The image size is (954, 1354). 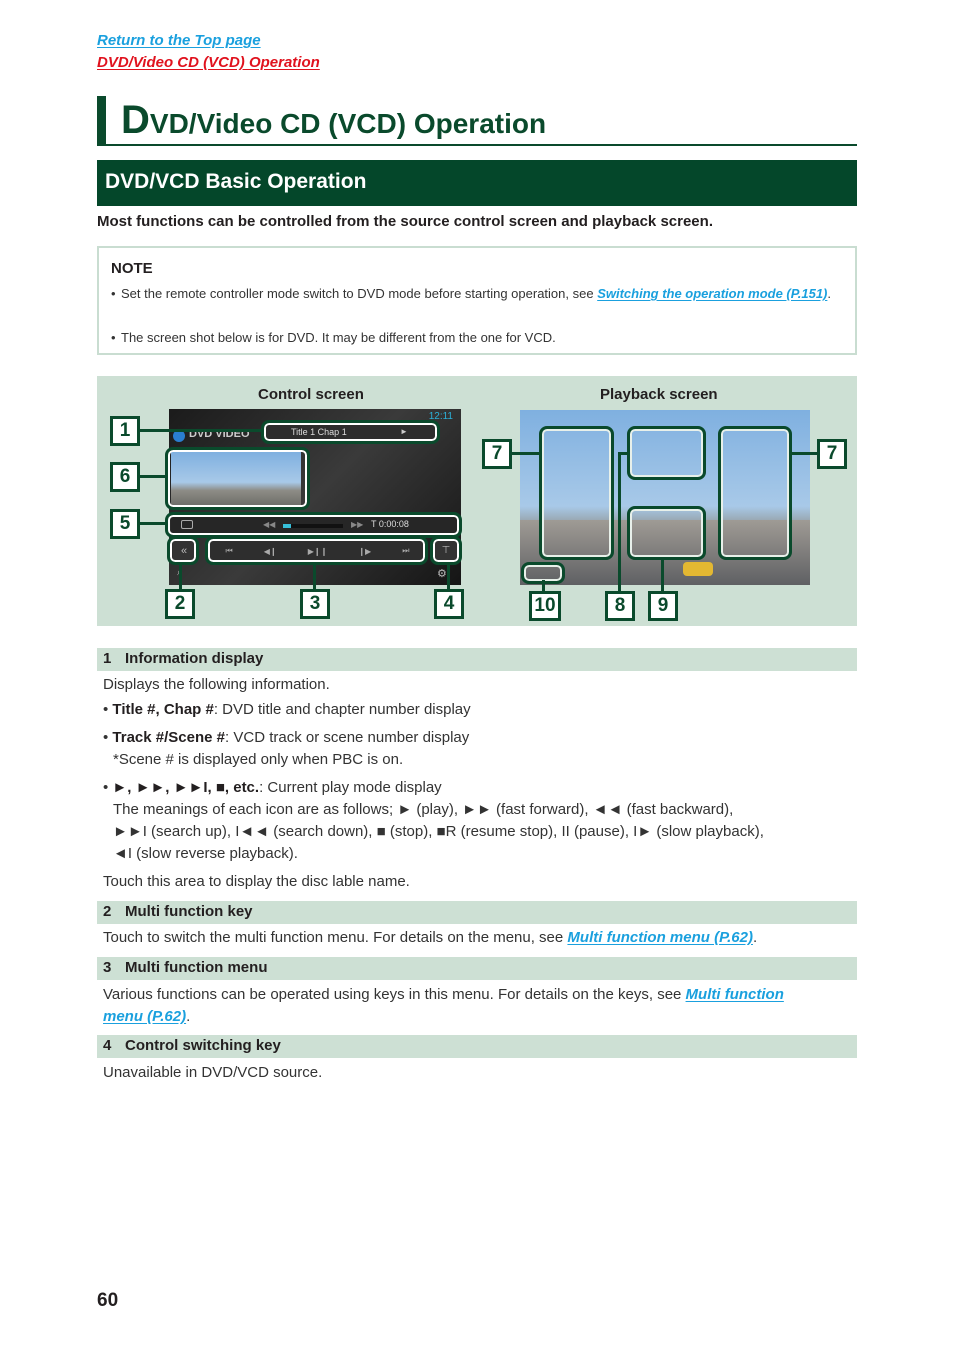 What do you see at coordinates (342, 709) in the screenshot?
I see `definition: : DVD title and chapter number display` at bounding box center [342, 709].